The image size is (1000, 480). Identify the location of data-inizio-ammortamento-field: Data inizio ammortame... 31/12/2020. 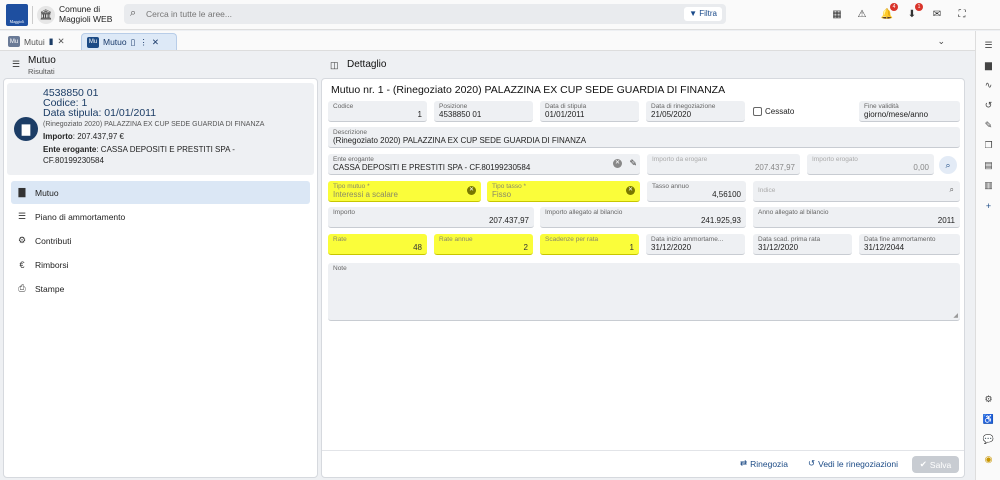
(695, 244).